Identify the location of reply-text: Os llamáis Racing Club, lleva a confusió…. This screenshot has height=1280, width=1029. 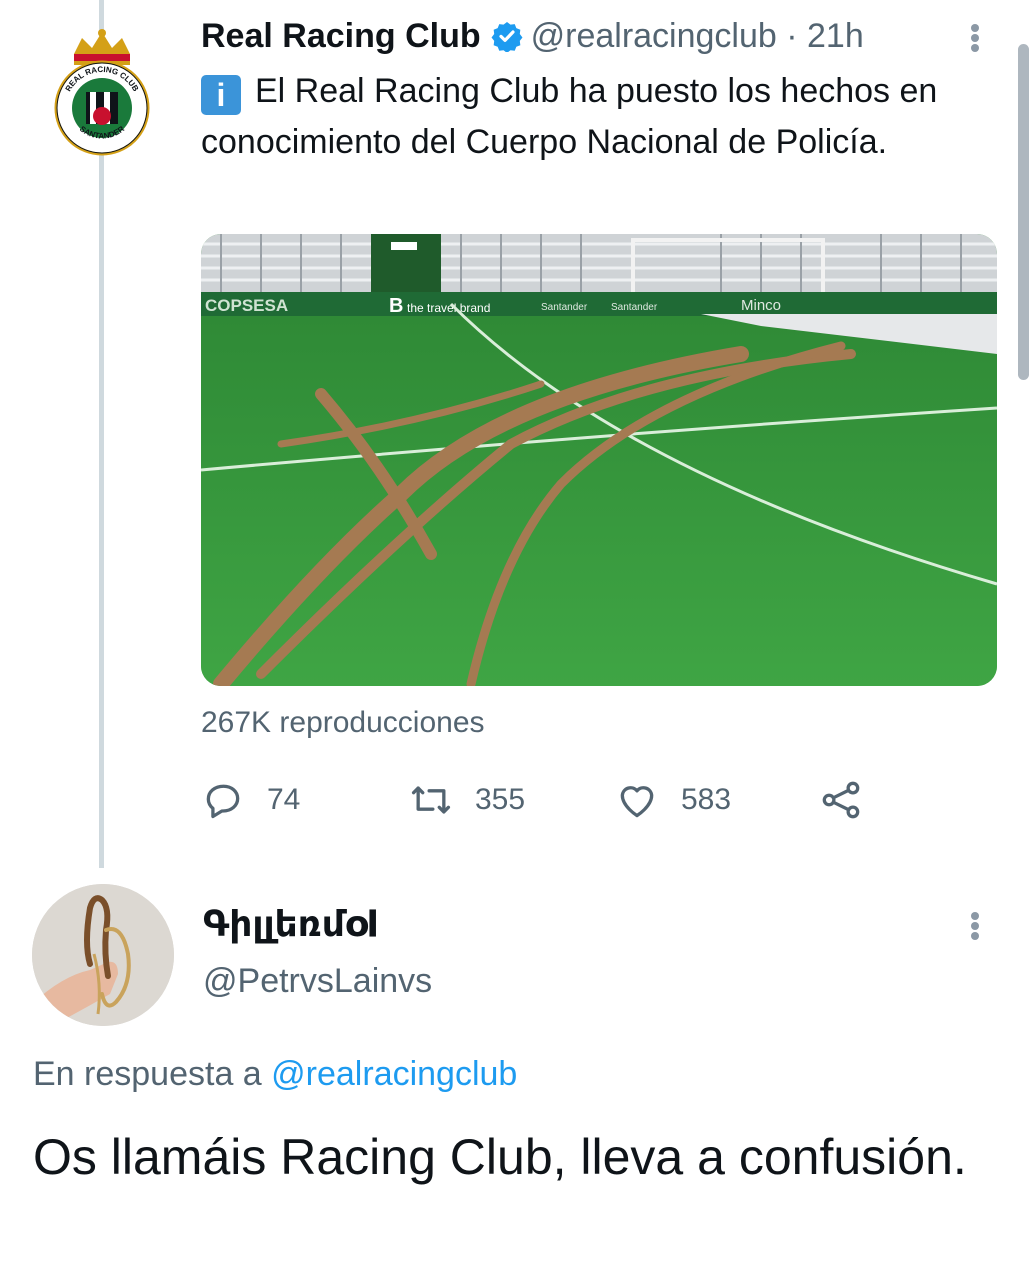
(500, 1157).